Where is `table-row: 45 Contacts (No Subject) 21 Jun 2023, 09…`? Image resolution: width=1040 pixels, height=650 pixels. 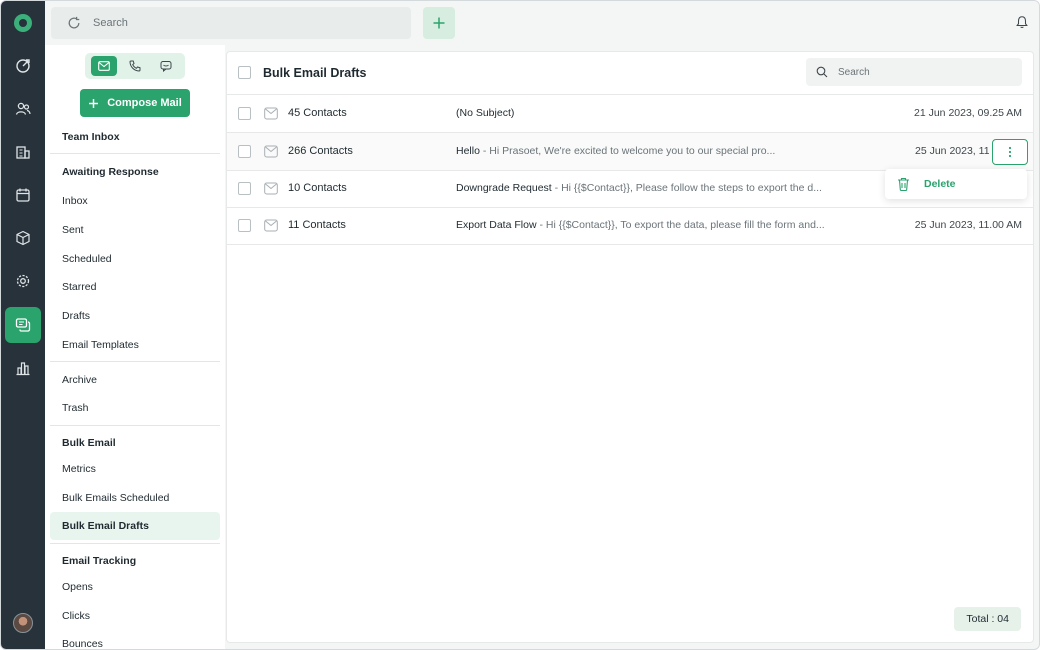 table-row: 45 Contacts (No Subject) 21 Jun 2023, 09… is located at coordinates (630, 114).